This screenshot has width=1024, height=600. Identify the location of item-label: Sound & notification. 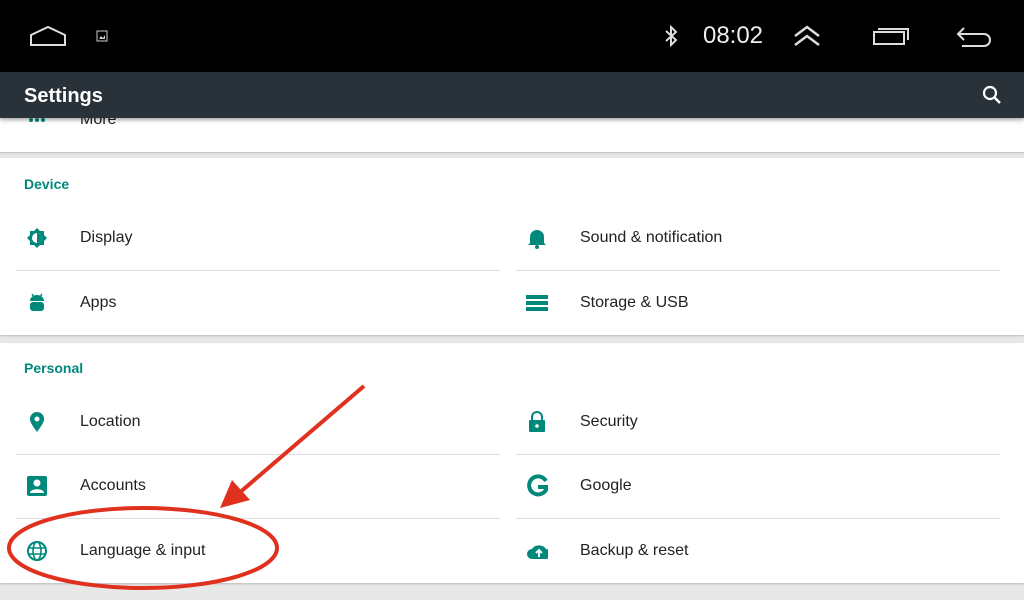
(651, 237).